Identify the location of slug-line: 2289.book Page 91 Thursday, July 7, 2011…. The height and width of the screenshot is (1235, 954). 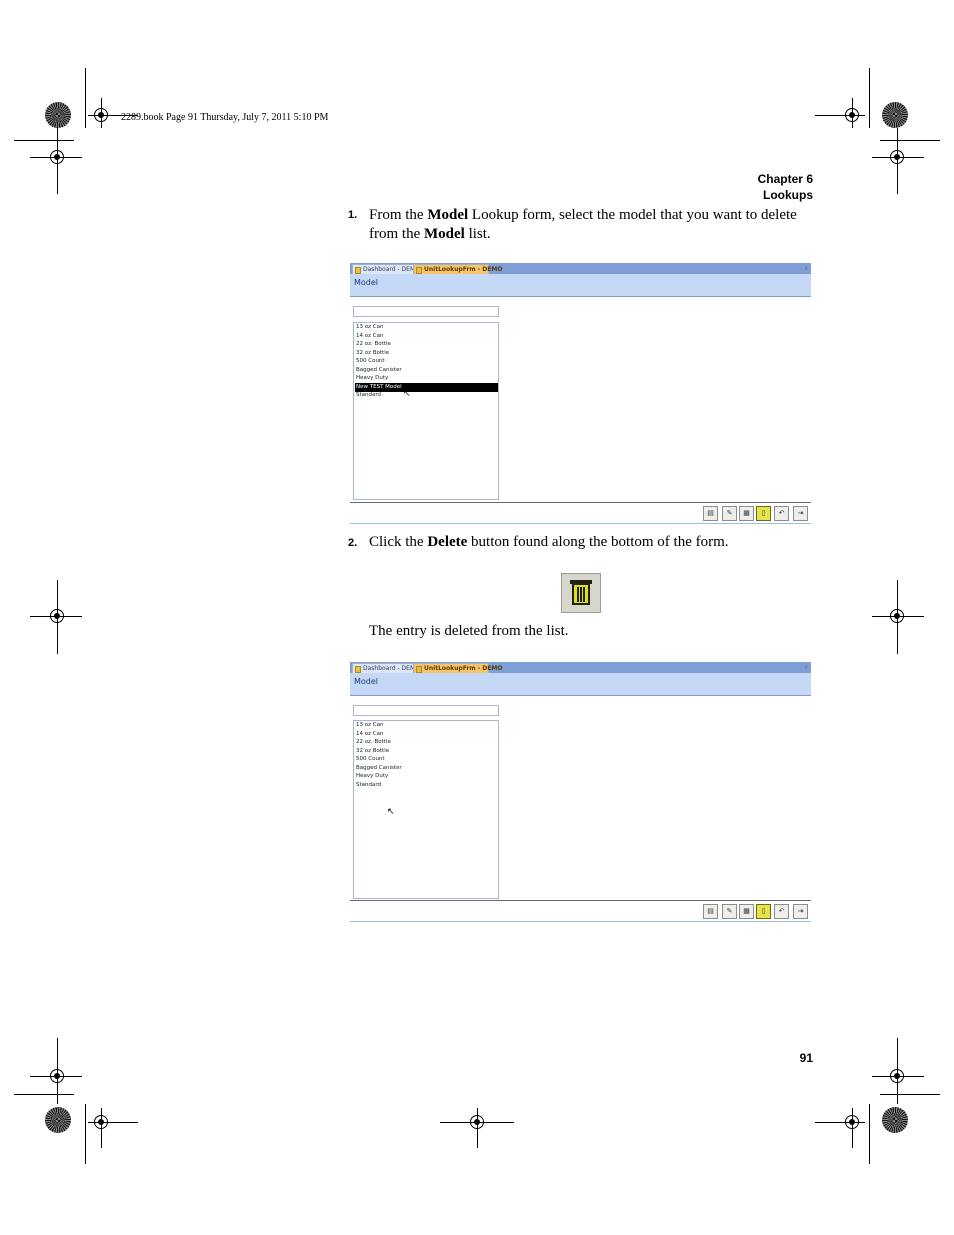
(225, 117).